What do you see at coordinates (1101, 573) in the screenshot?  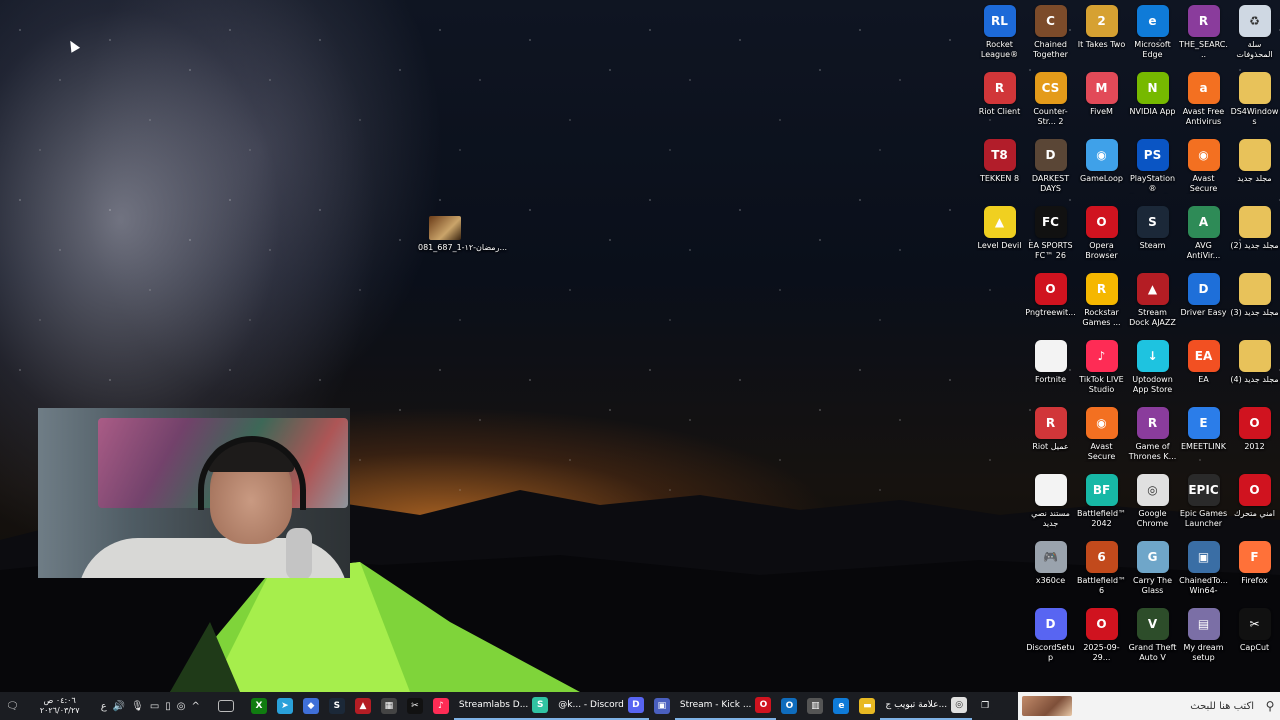 I see `desktop-icon-battlefield: 6 Battlefield™ 6` at bounding box center [1101, 573].